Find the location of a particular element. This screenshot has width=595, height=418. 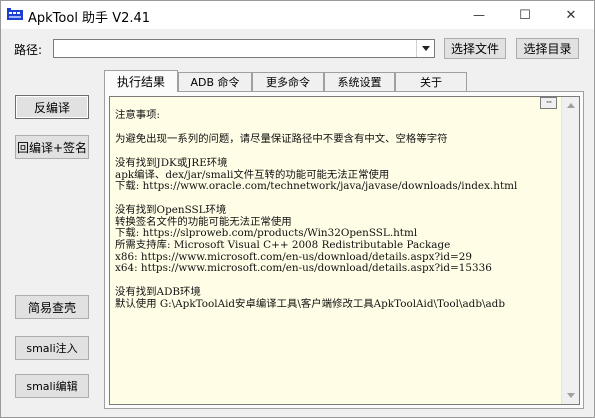

path-combobox is located at coordinates (244, 48).